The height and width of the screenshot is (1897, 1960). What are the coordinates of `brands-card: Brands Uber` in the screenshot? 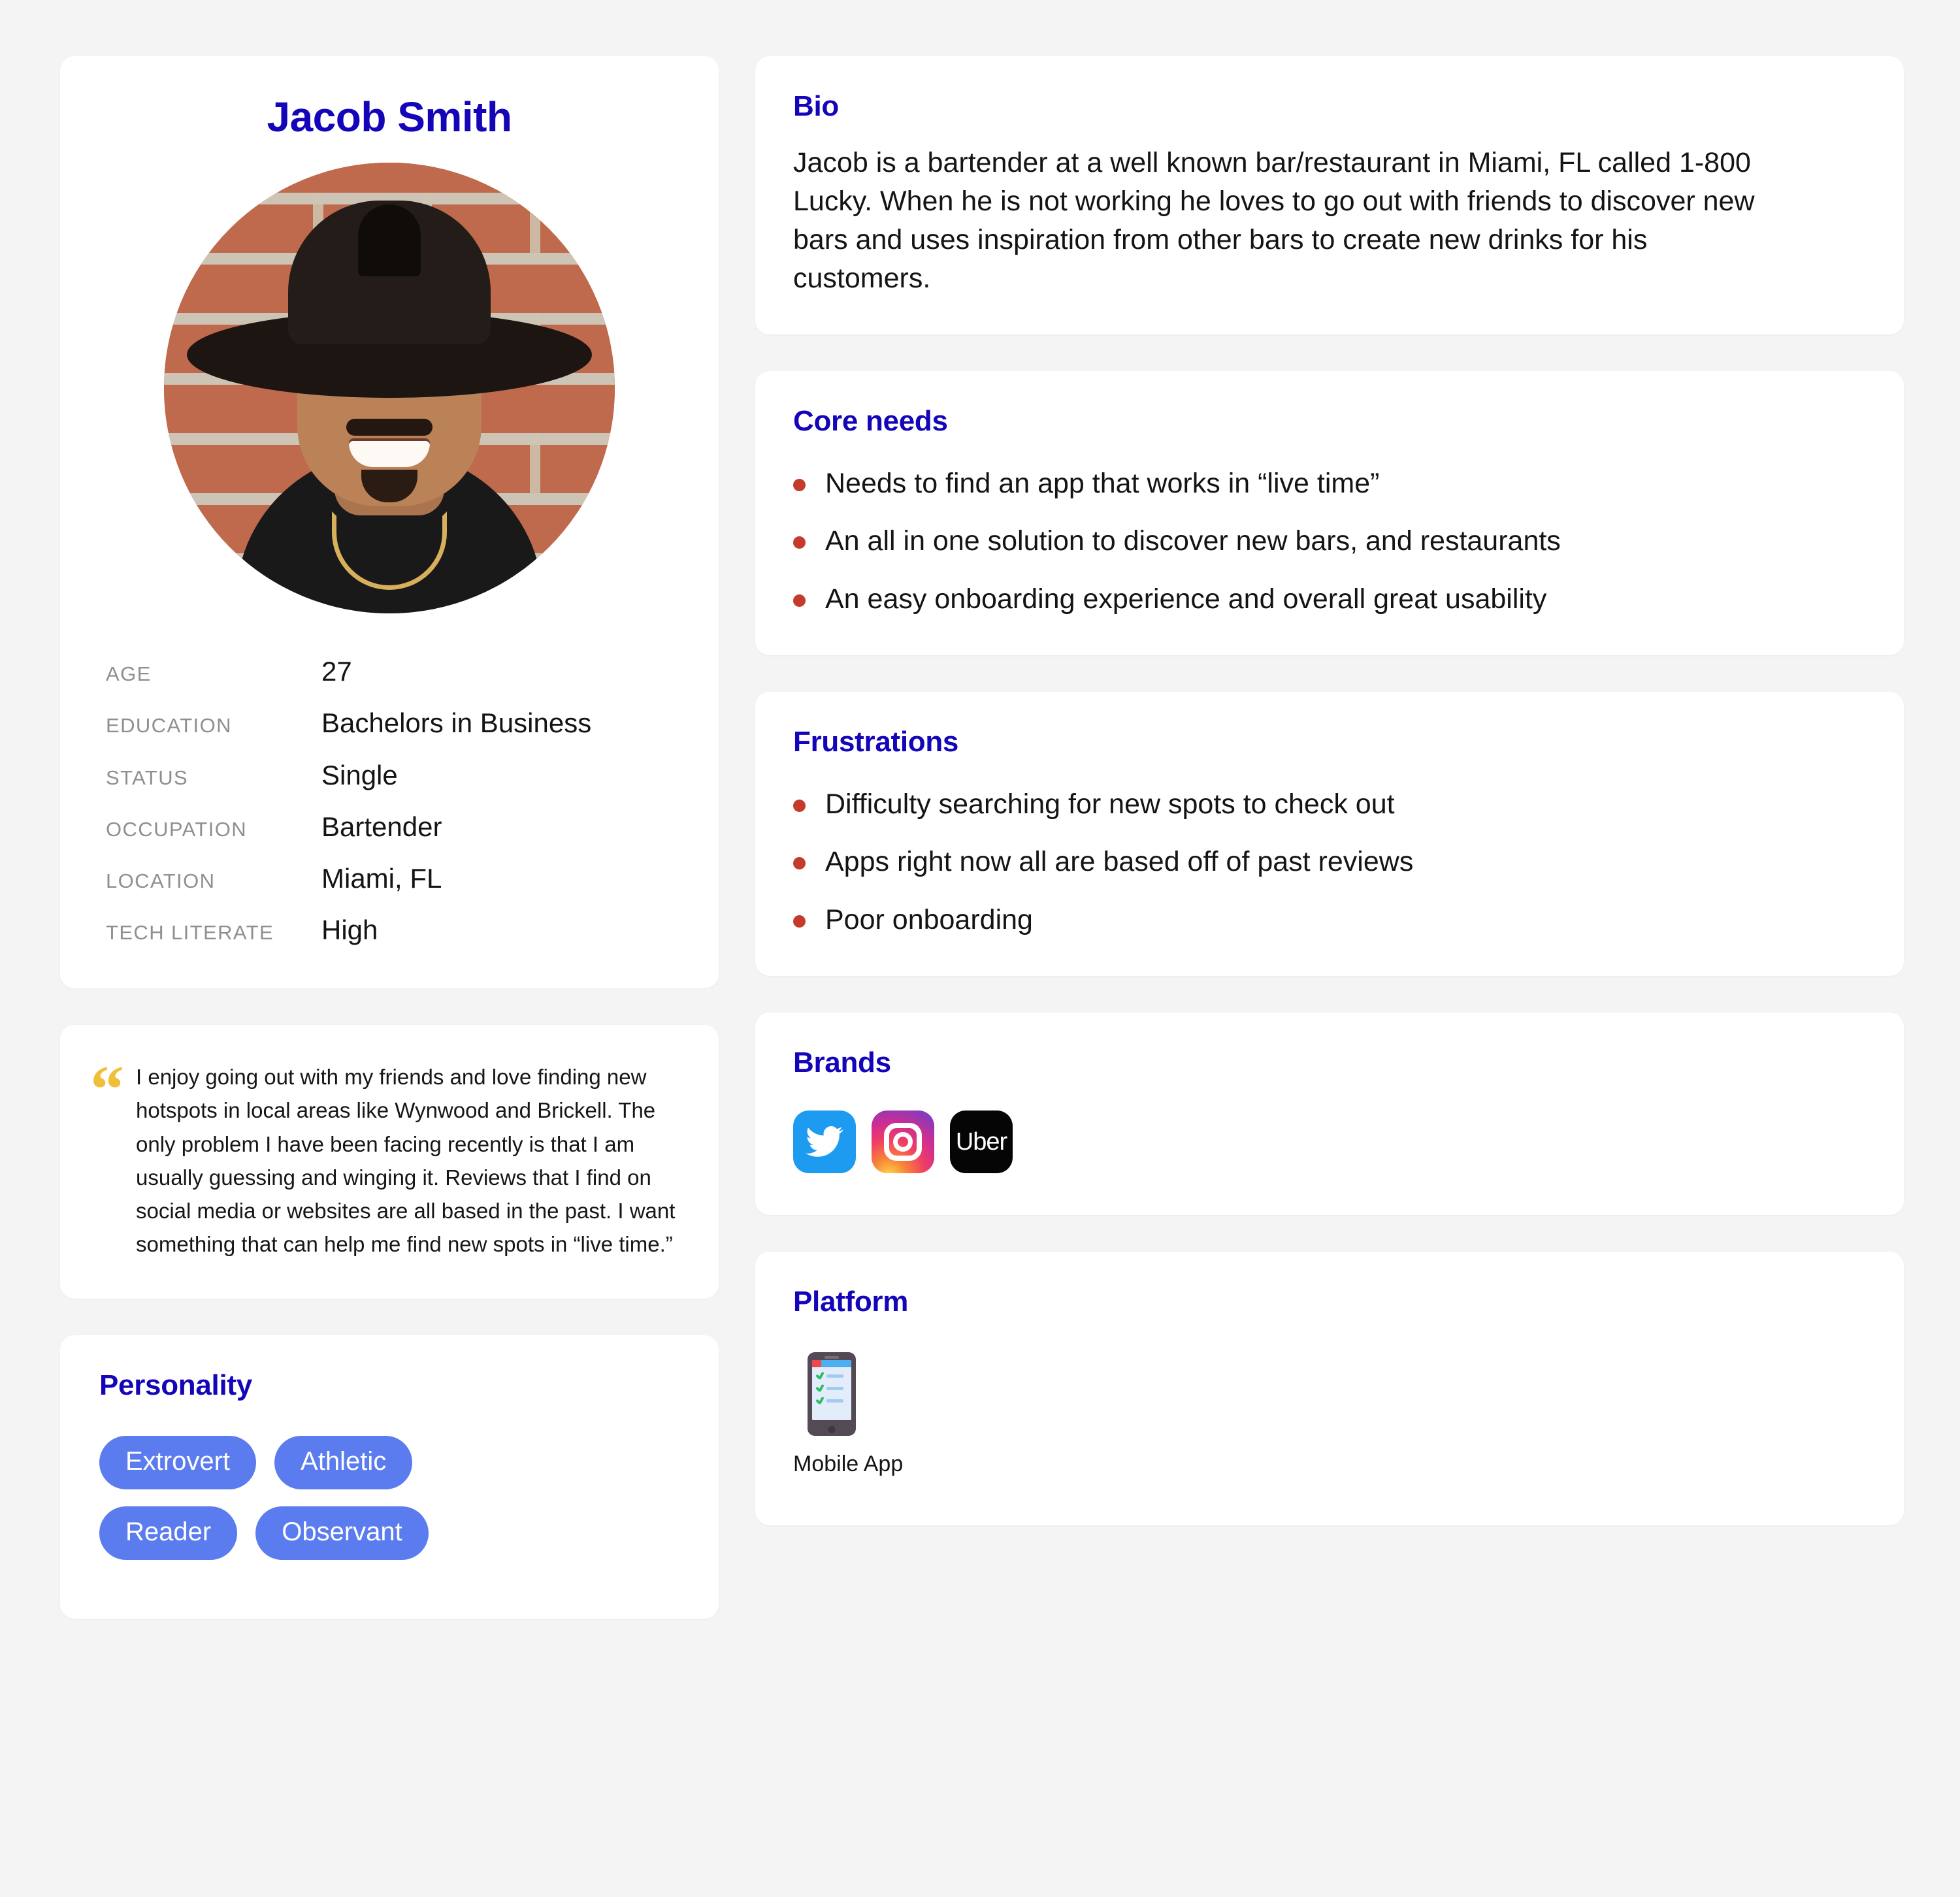 It's located at (1329, 1115).